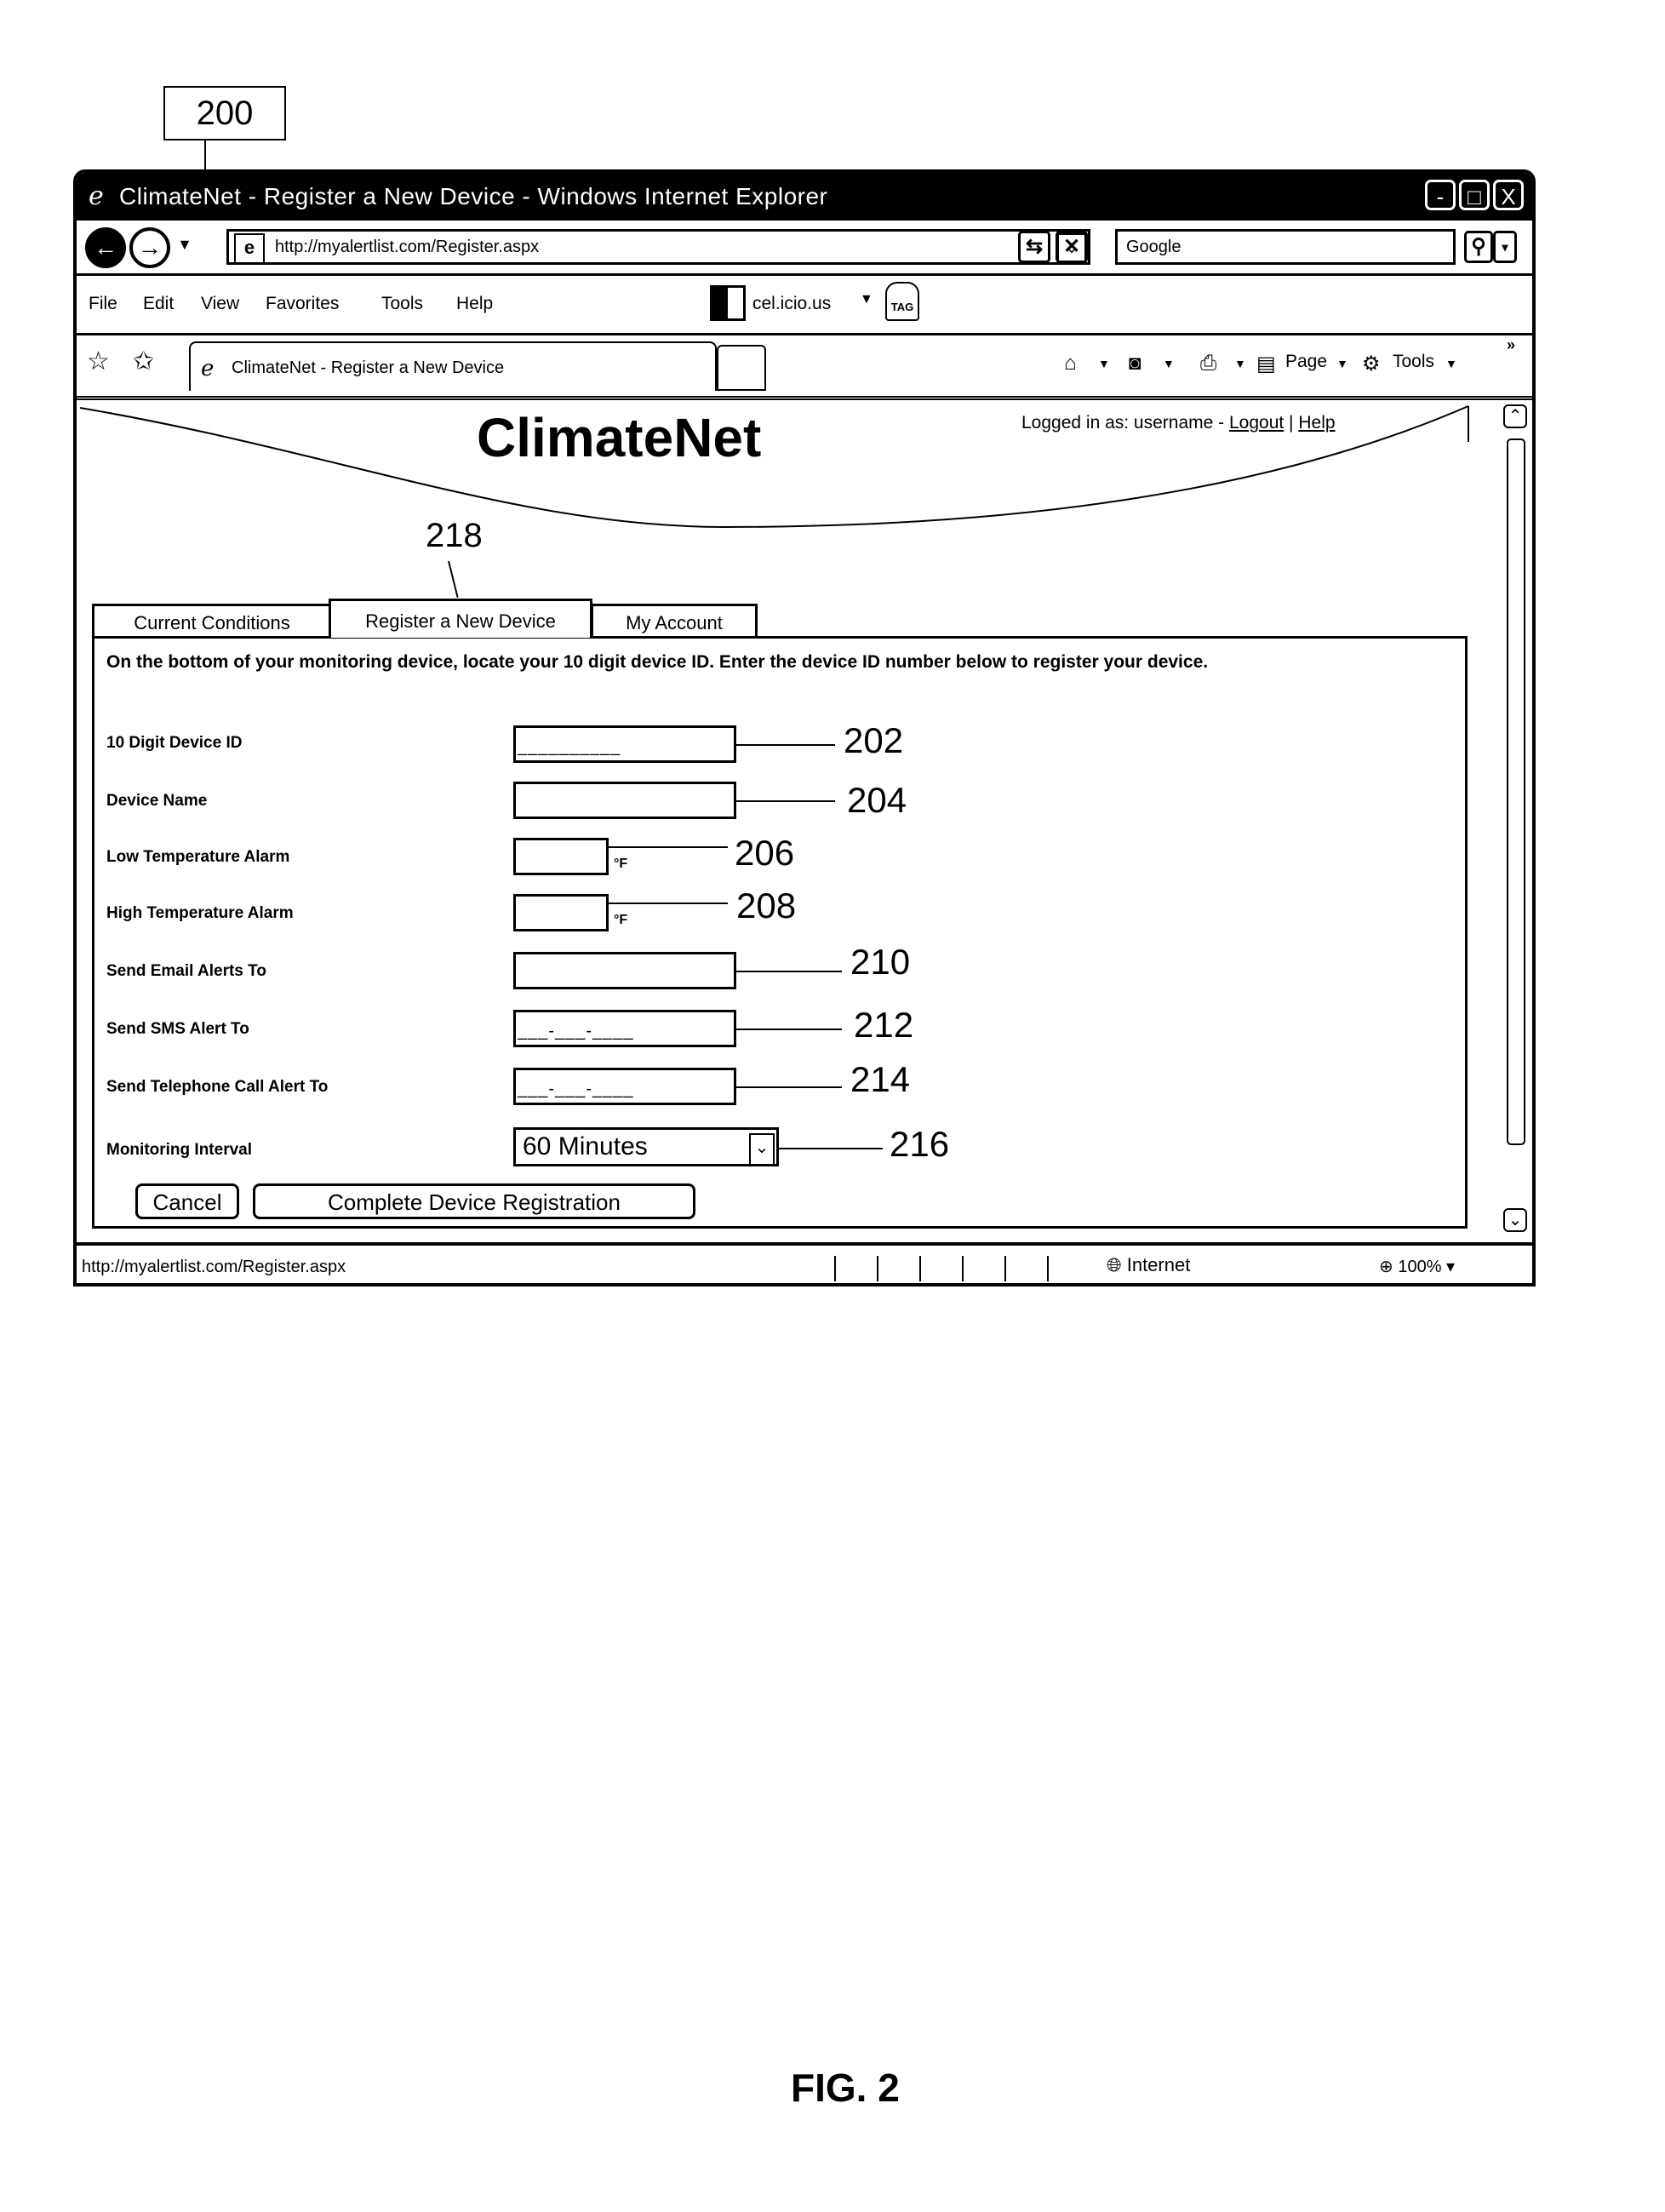  Describe the element at coordinates (1256, 423) in the screenshot. I see `logout-link: Logout` at that location.